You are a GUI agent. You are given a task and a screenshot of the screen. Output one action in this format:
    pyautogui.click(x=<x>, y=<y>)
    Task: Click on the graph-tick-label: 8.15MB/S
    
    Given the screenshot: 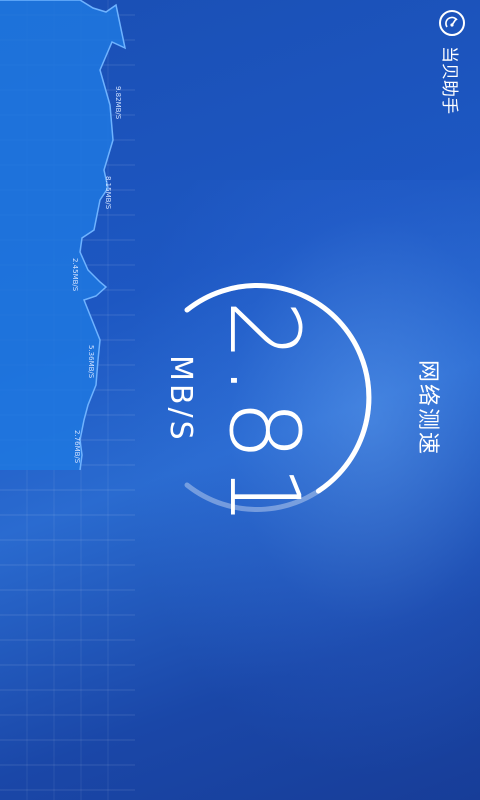 What is the action you would take?
    pyautogui.click(x=108, y=193)
    